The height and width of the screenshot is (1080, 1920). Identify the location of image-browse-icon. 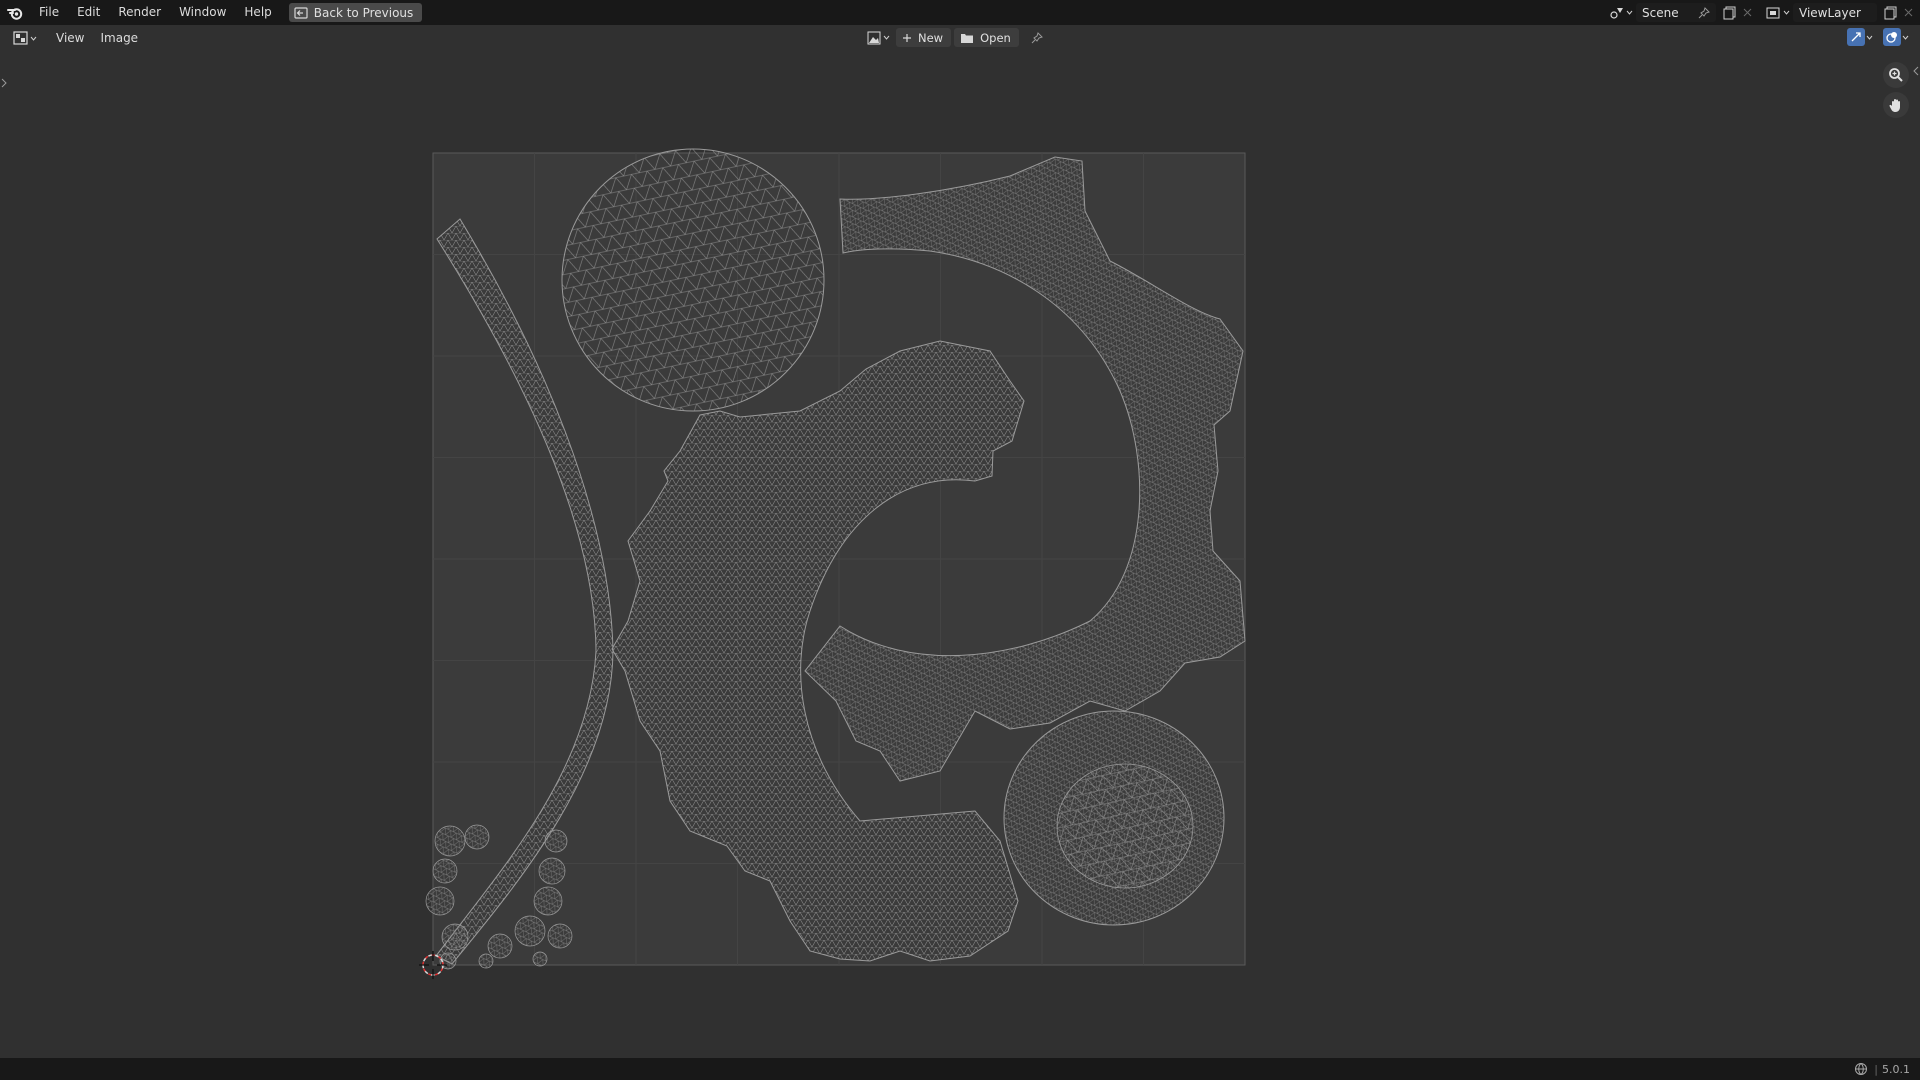
(874, 38).